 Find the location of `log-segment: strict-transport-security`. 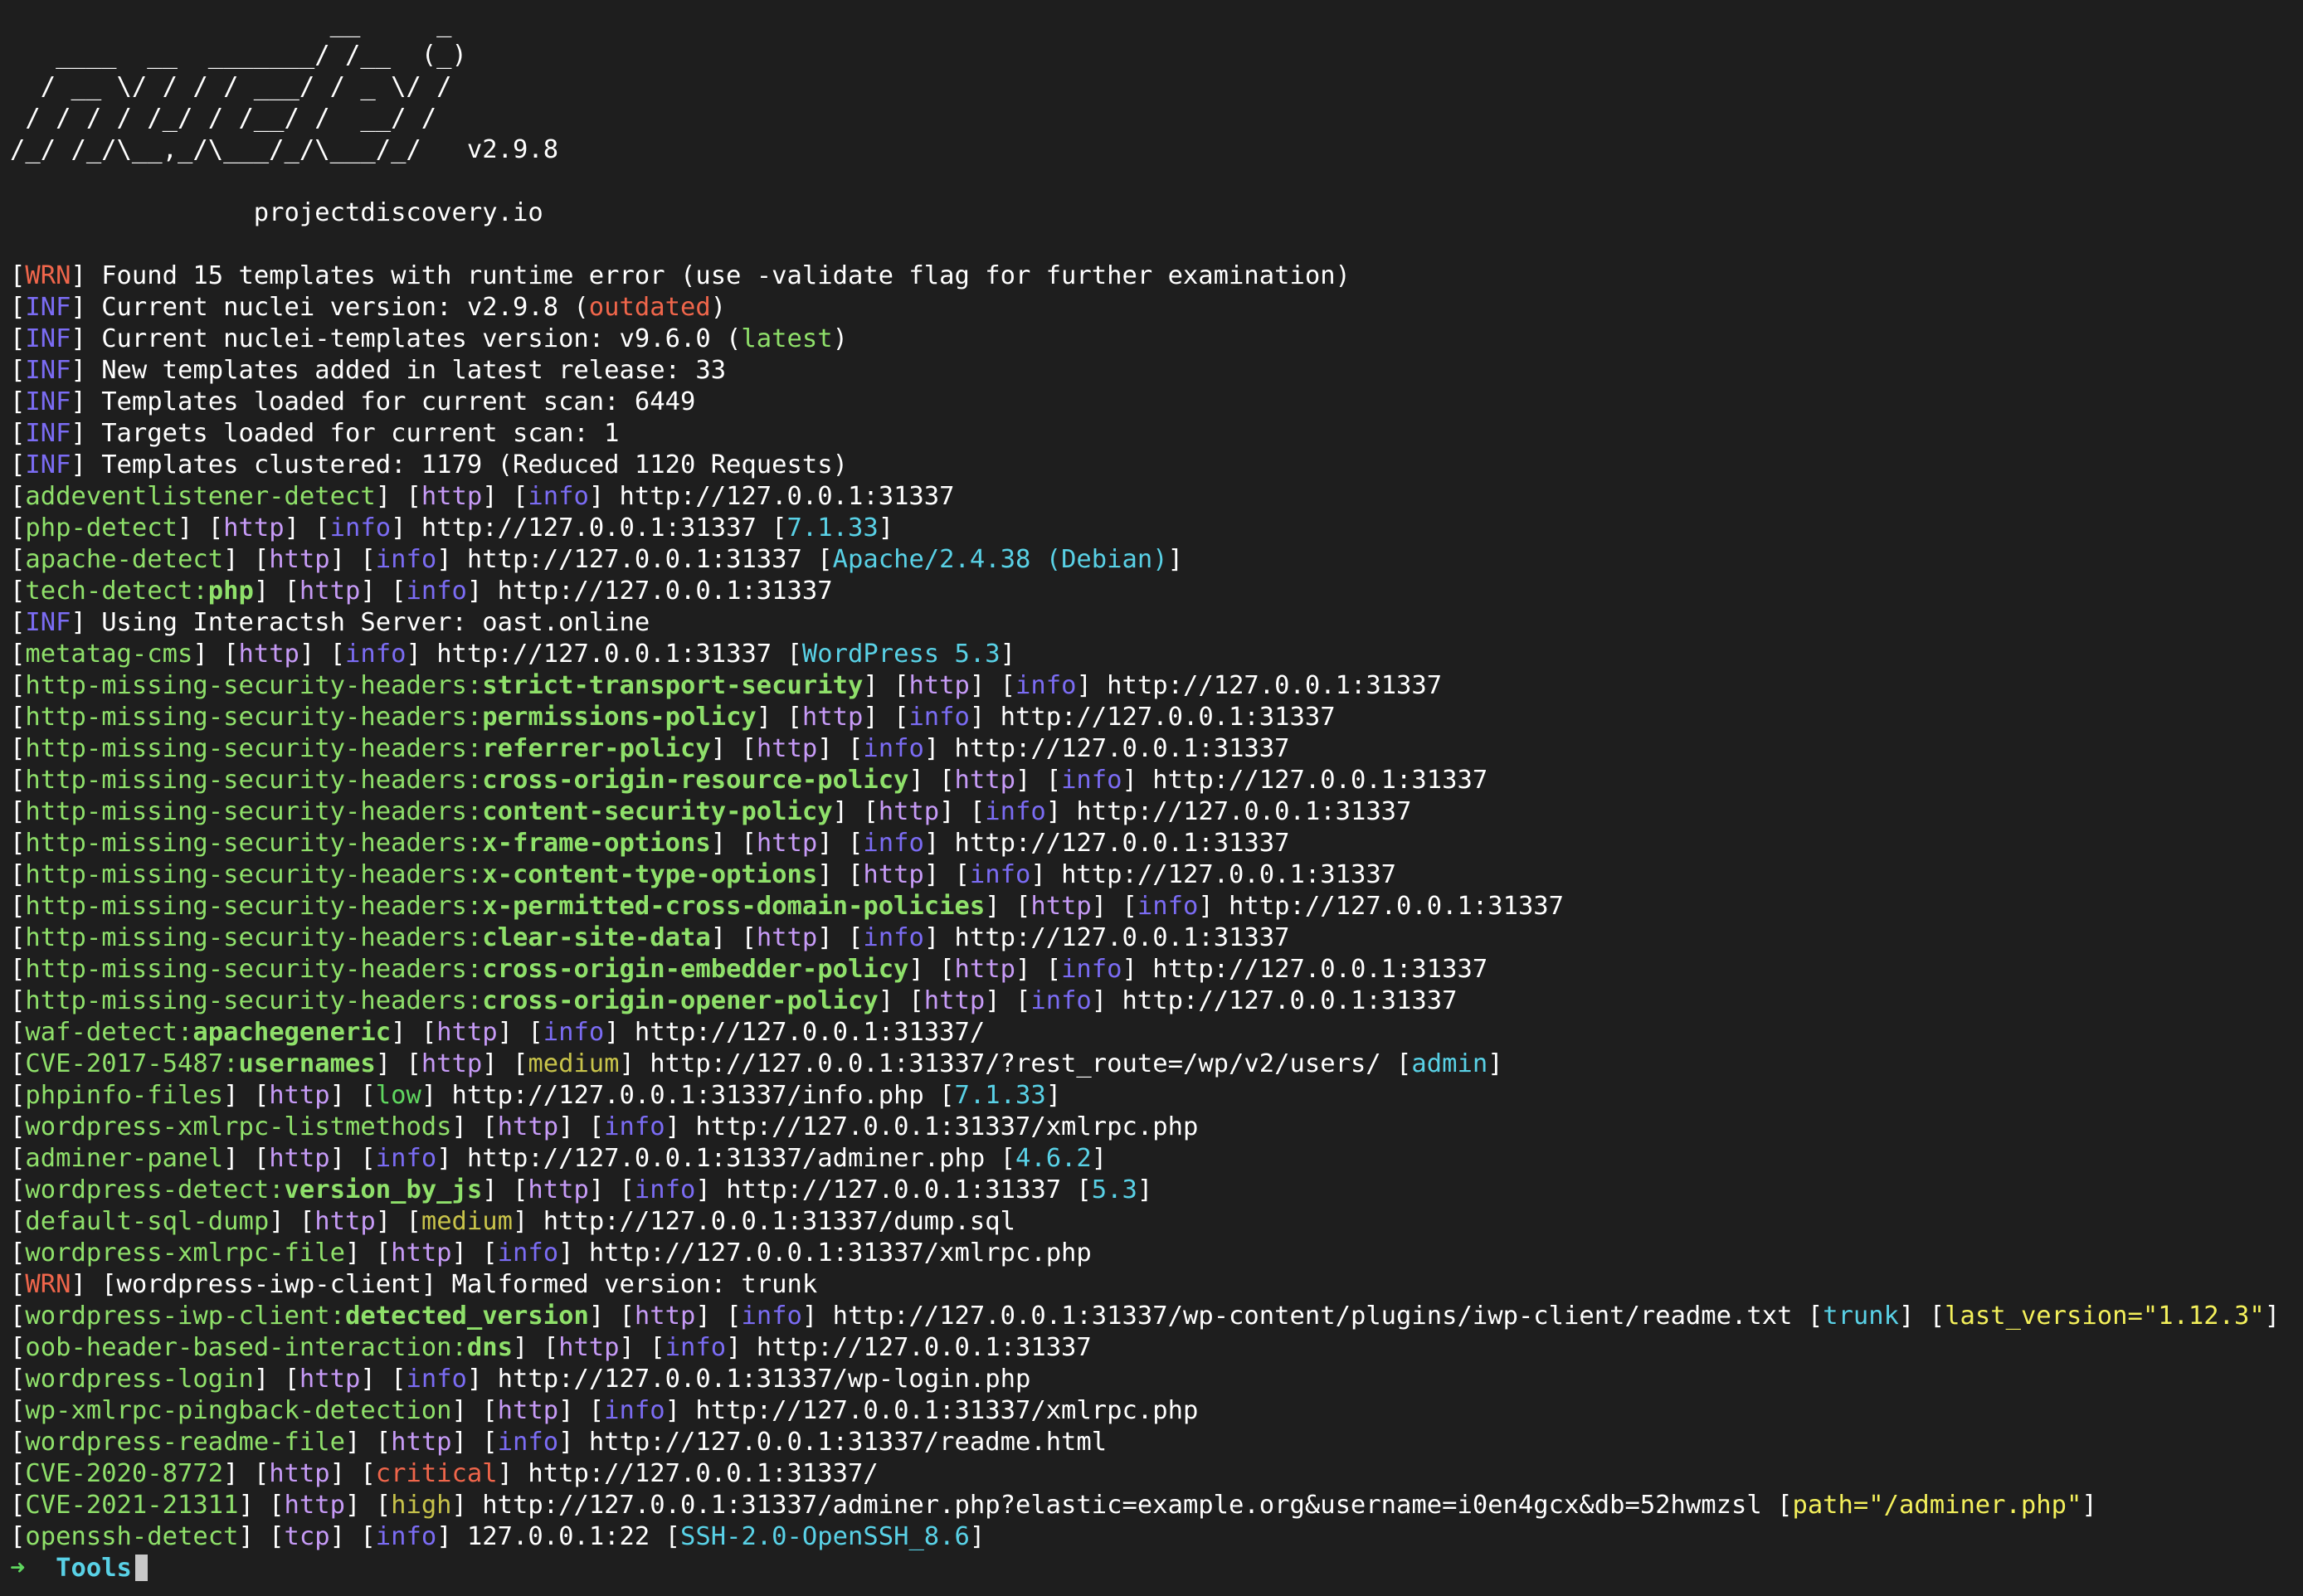

log-segment: strict-transport-security is located at coordinates (673, 685).